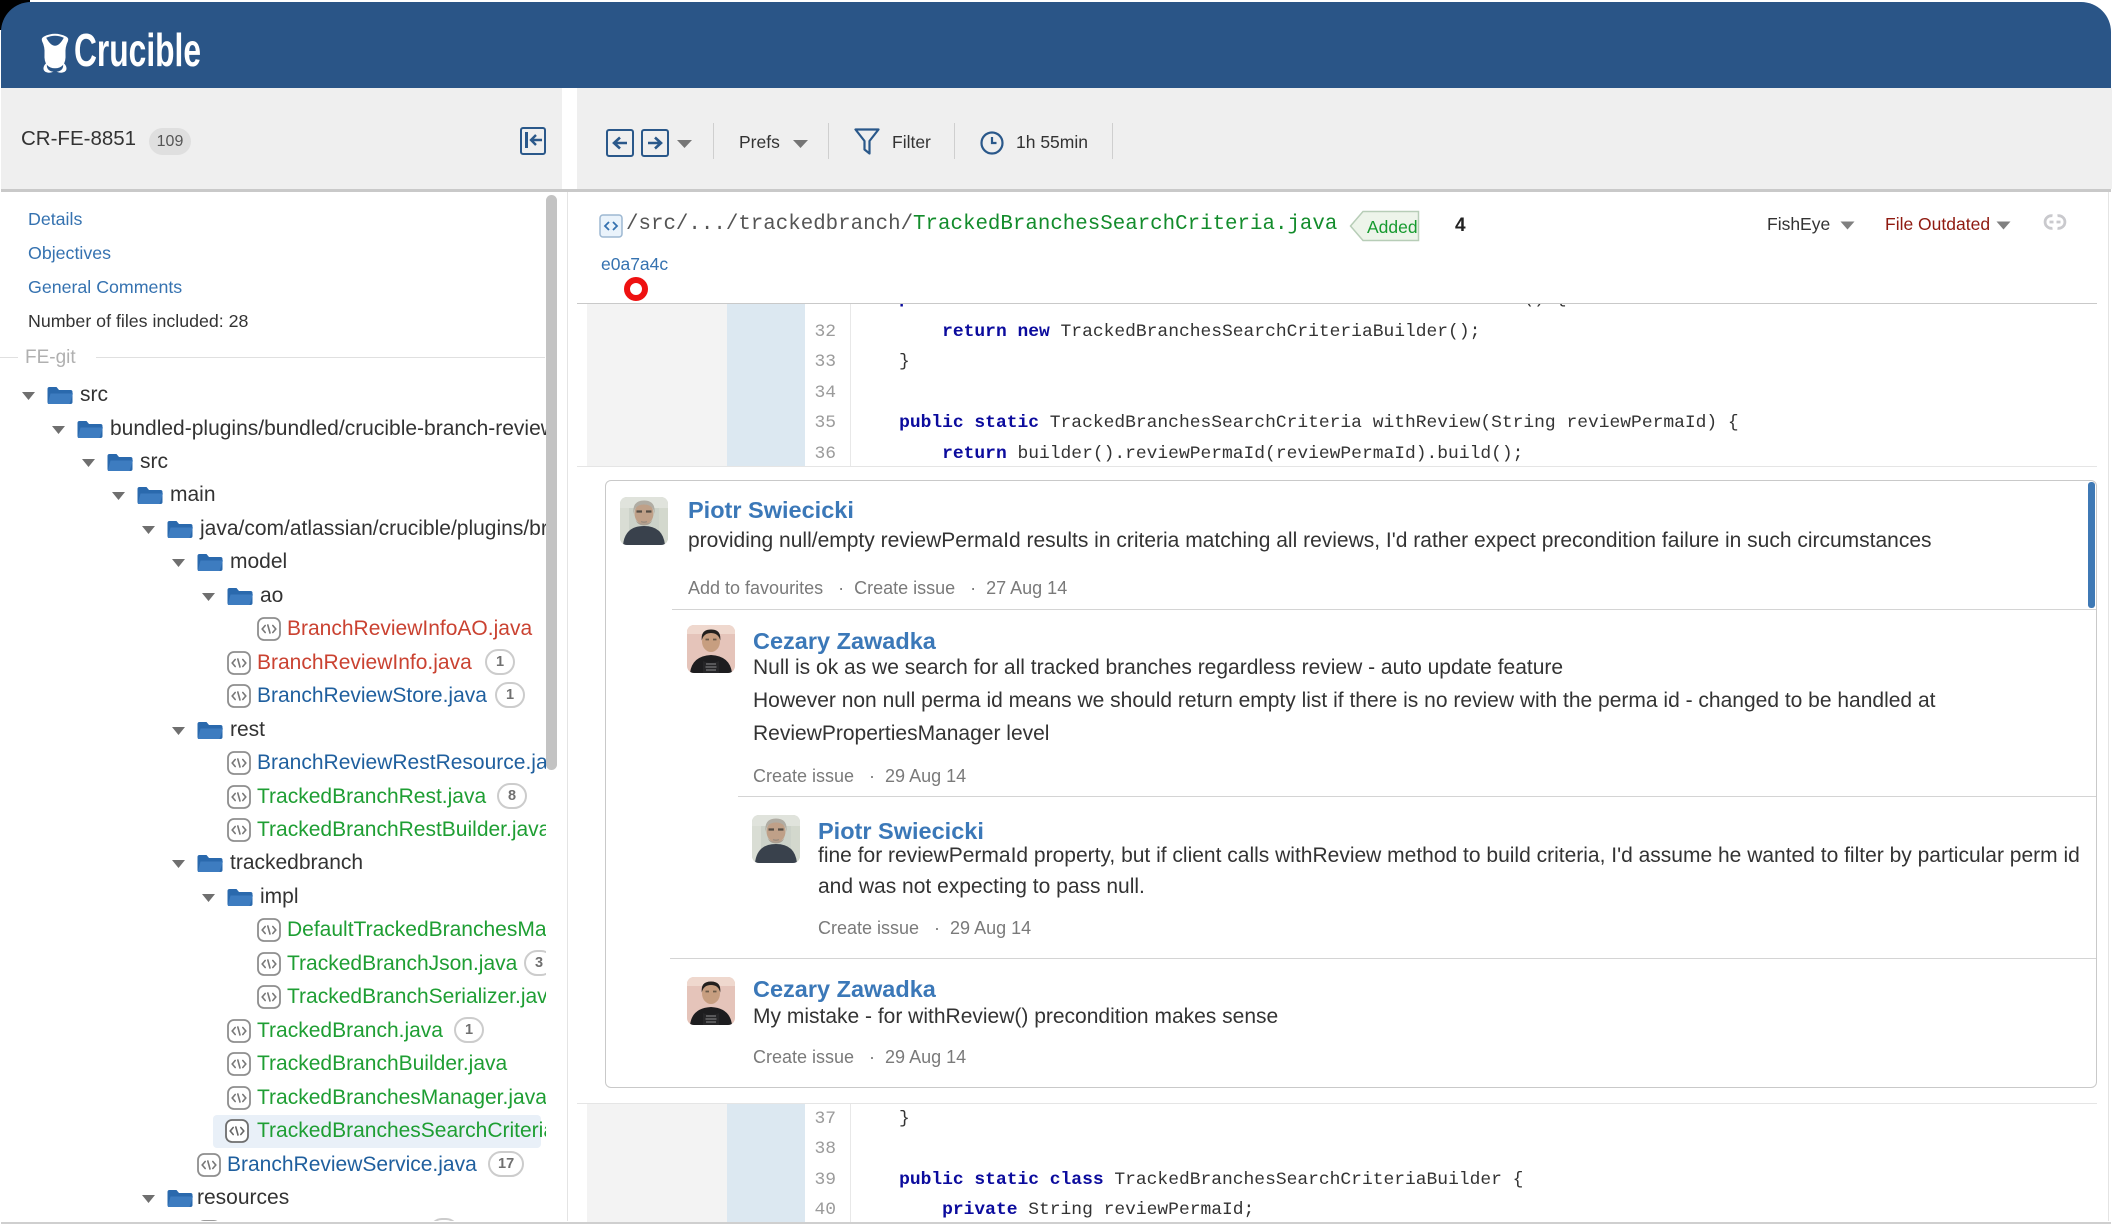  Describe the element at coordinates (1392, 227) in the screenshot. I see `svg-text: Added` at that location.